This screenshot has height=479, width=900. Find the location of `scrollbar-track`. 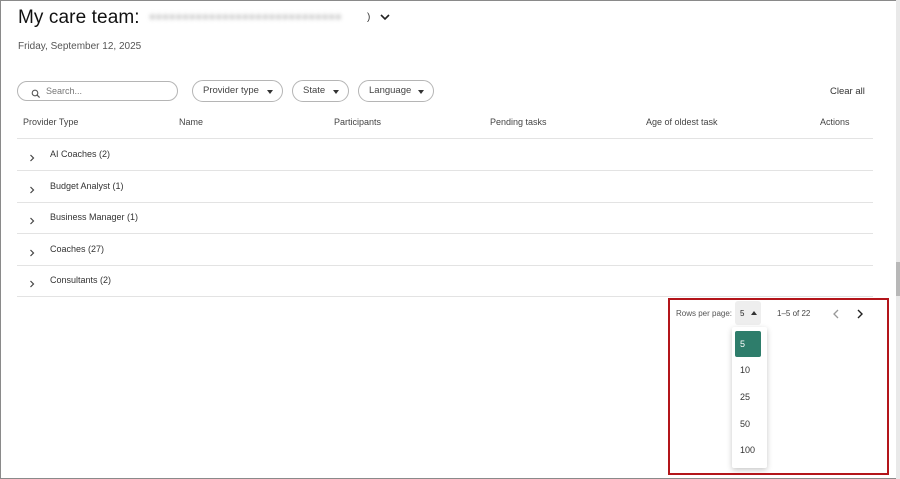

scrollbar-track is located at coordinates (898, 239).